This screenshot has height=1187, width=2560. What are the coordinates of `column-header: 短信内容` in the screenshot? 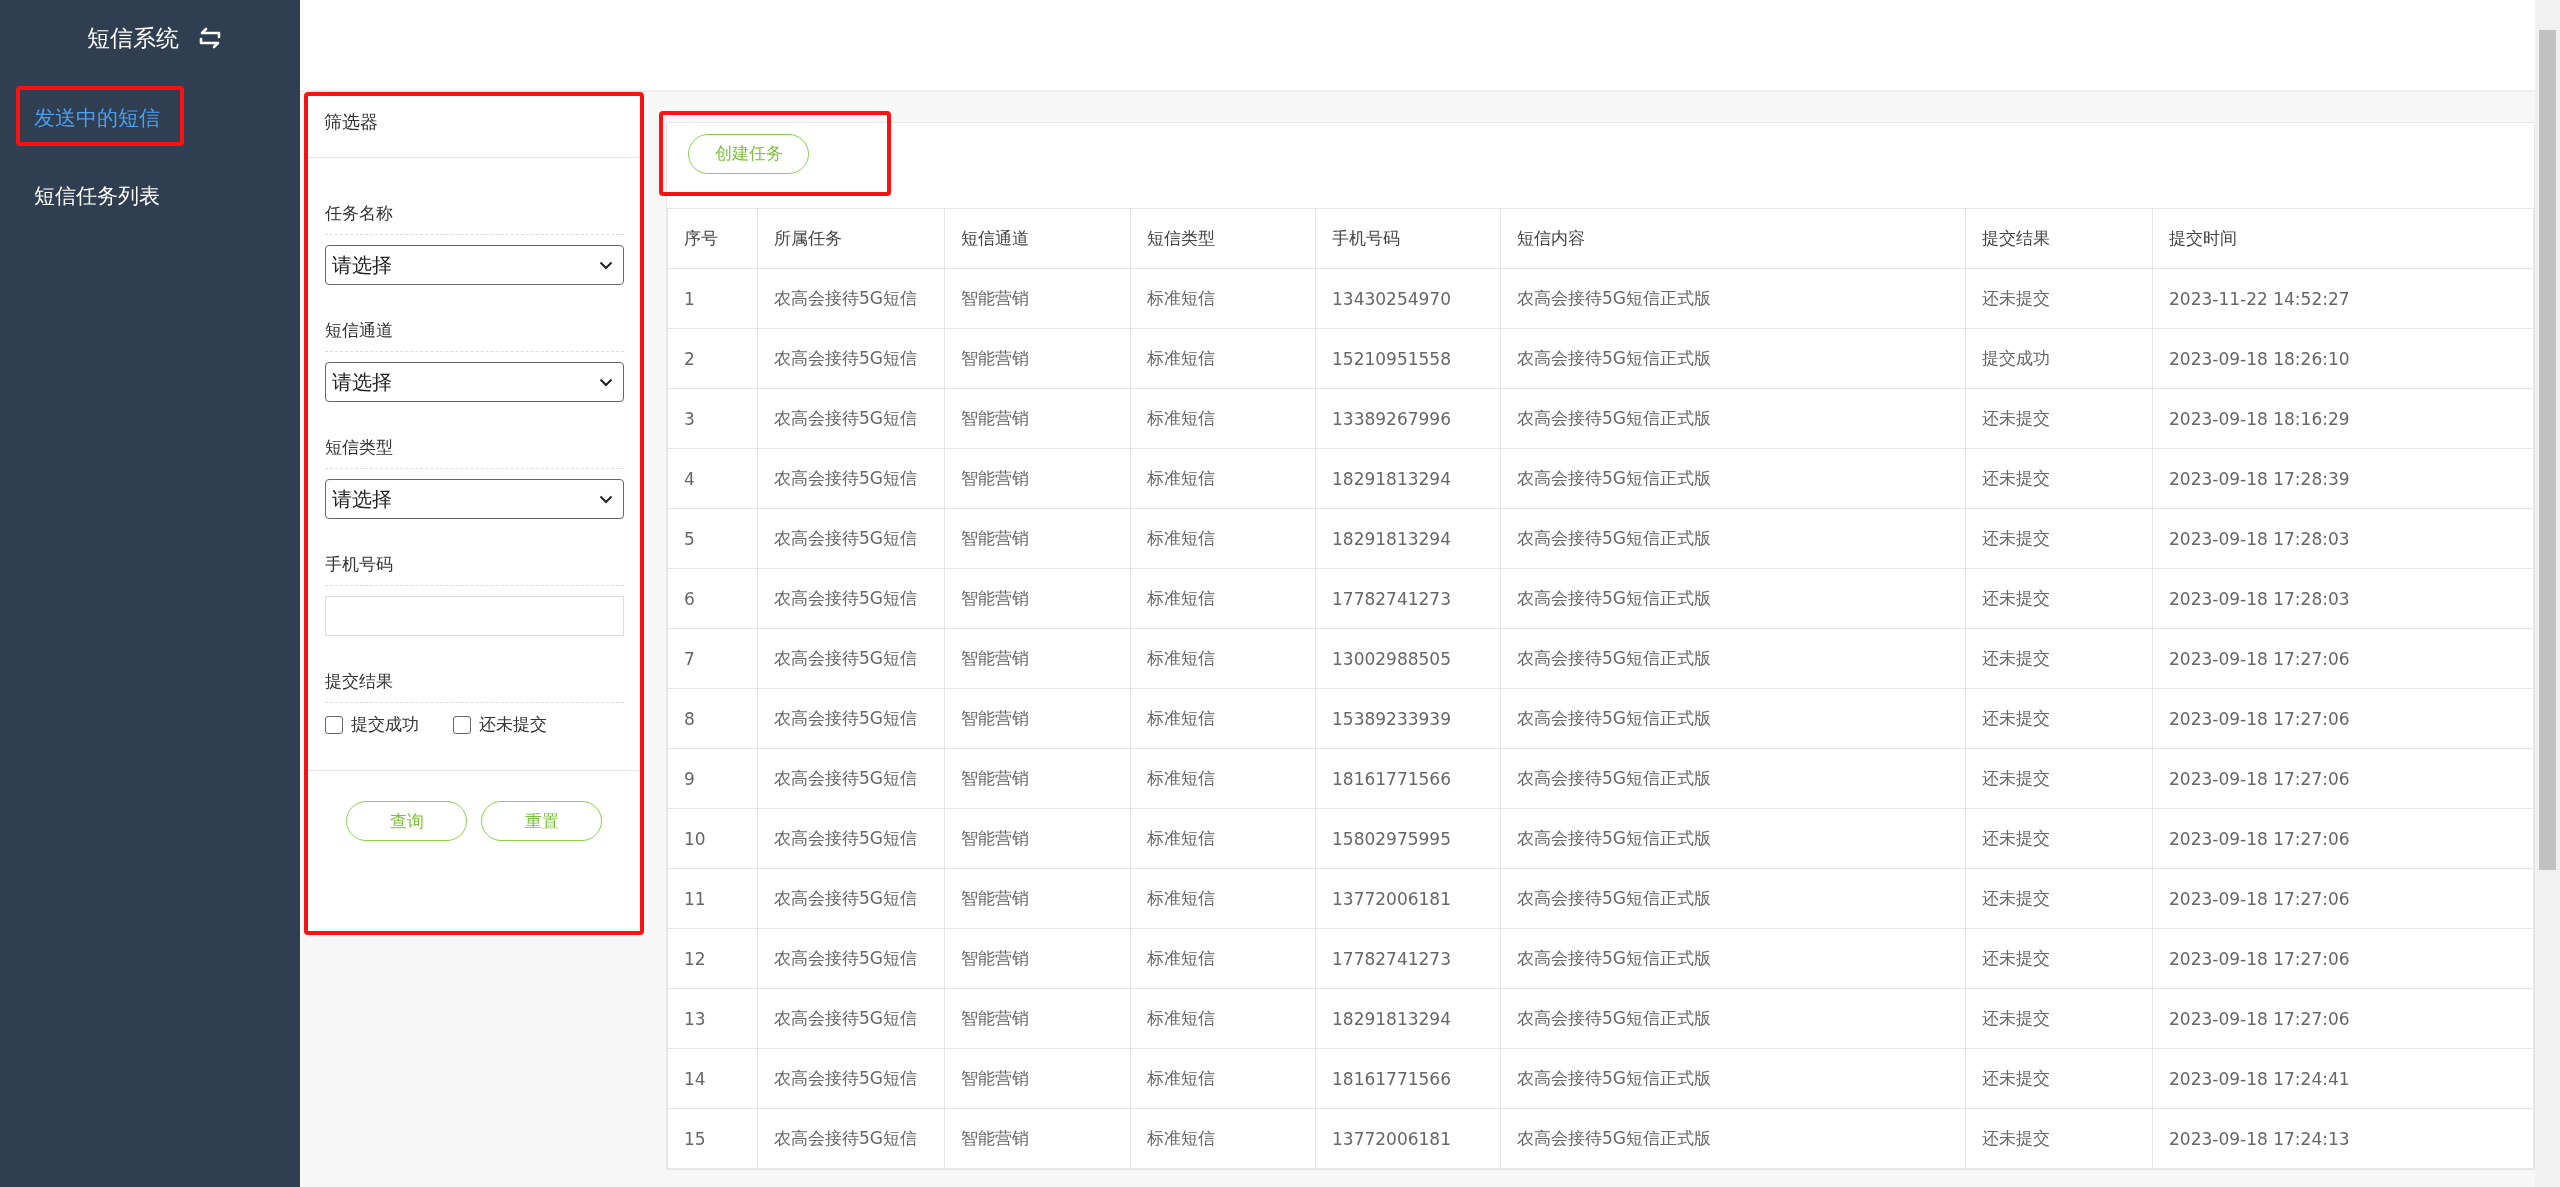 It's located at (1733, 238).